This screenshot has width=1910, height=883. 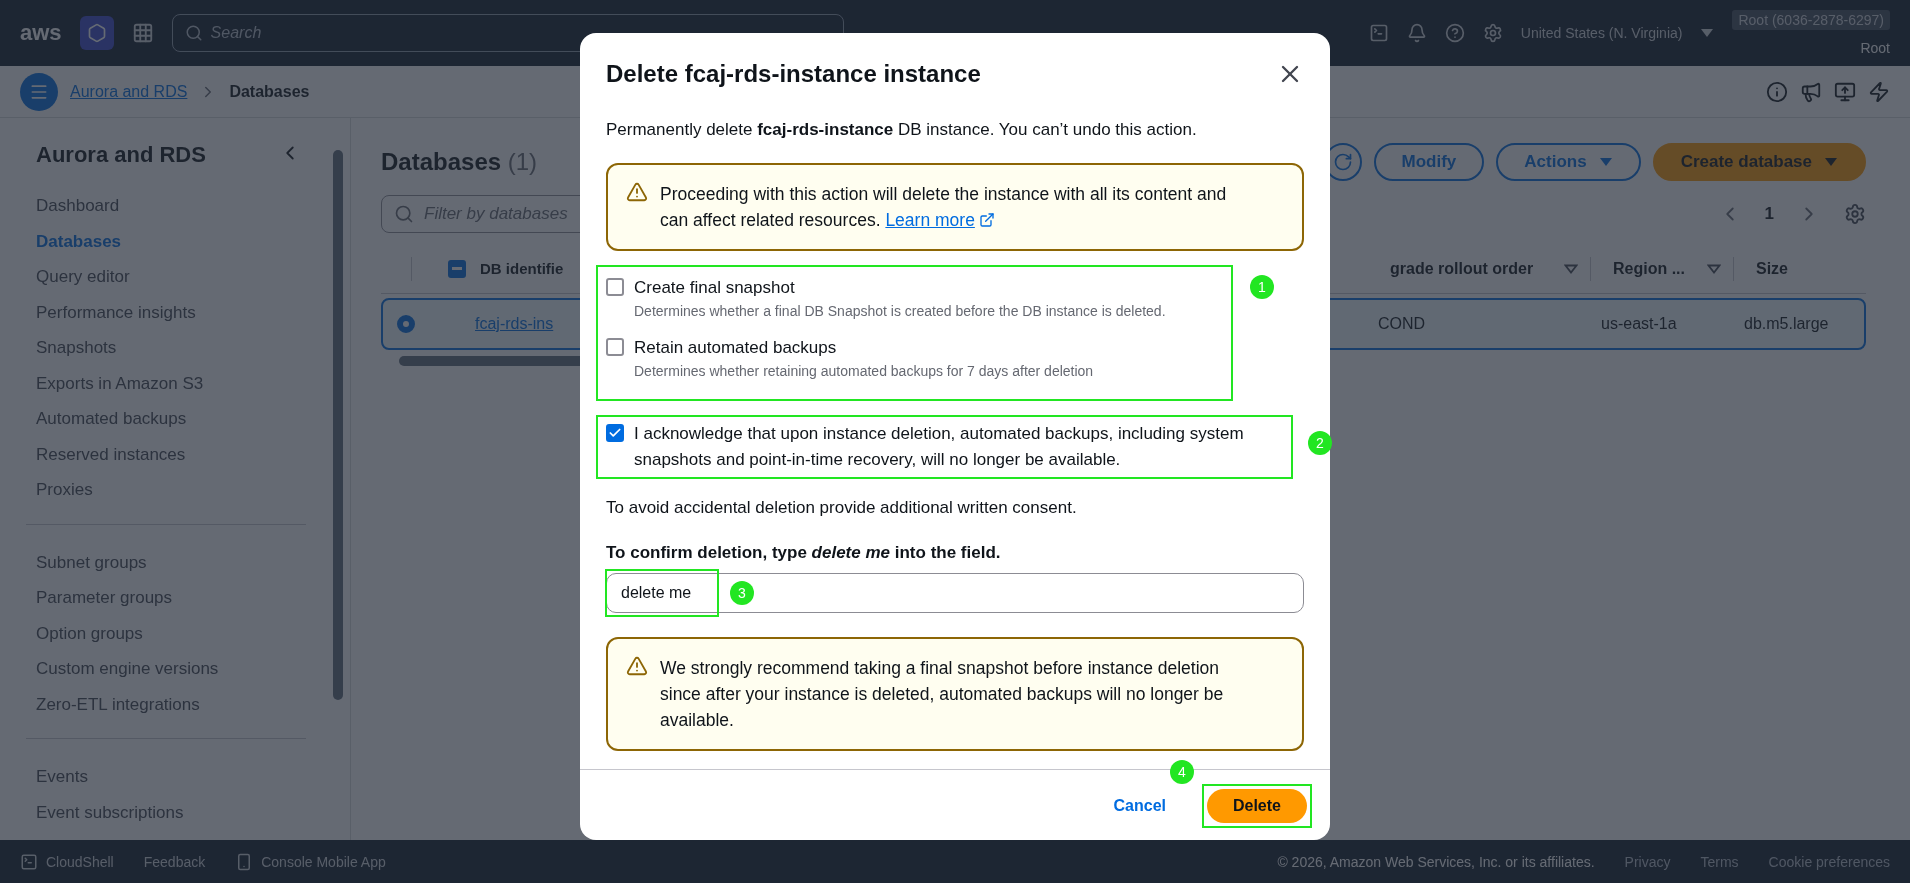 What do you see at coordinates (1262, 287) in the screenshot?
I see `annotation-number: 1` at bounding box center [1262, 287].